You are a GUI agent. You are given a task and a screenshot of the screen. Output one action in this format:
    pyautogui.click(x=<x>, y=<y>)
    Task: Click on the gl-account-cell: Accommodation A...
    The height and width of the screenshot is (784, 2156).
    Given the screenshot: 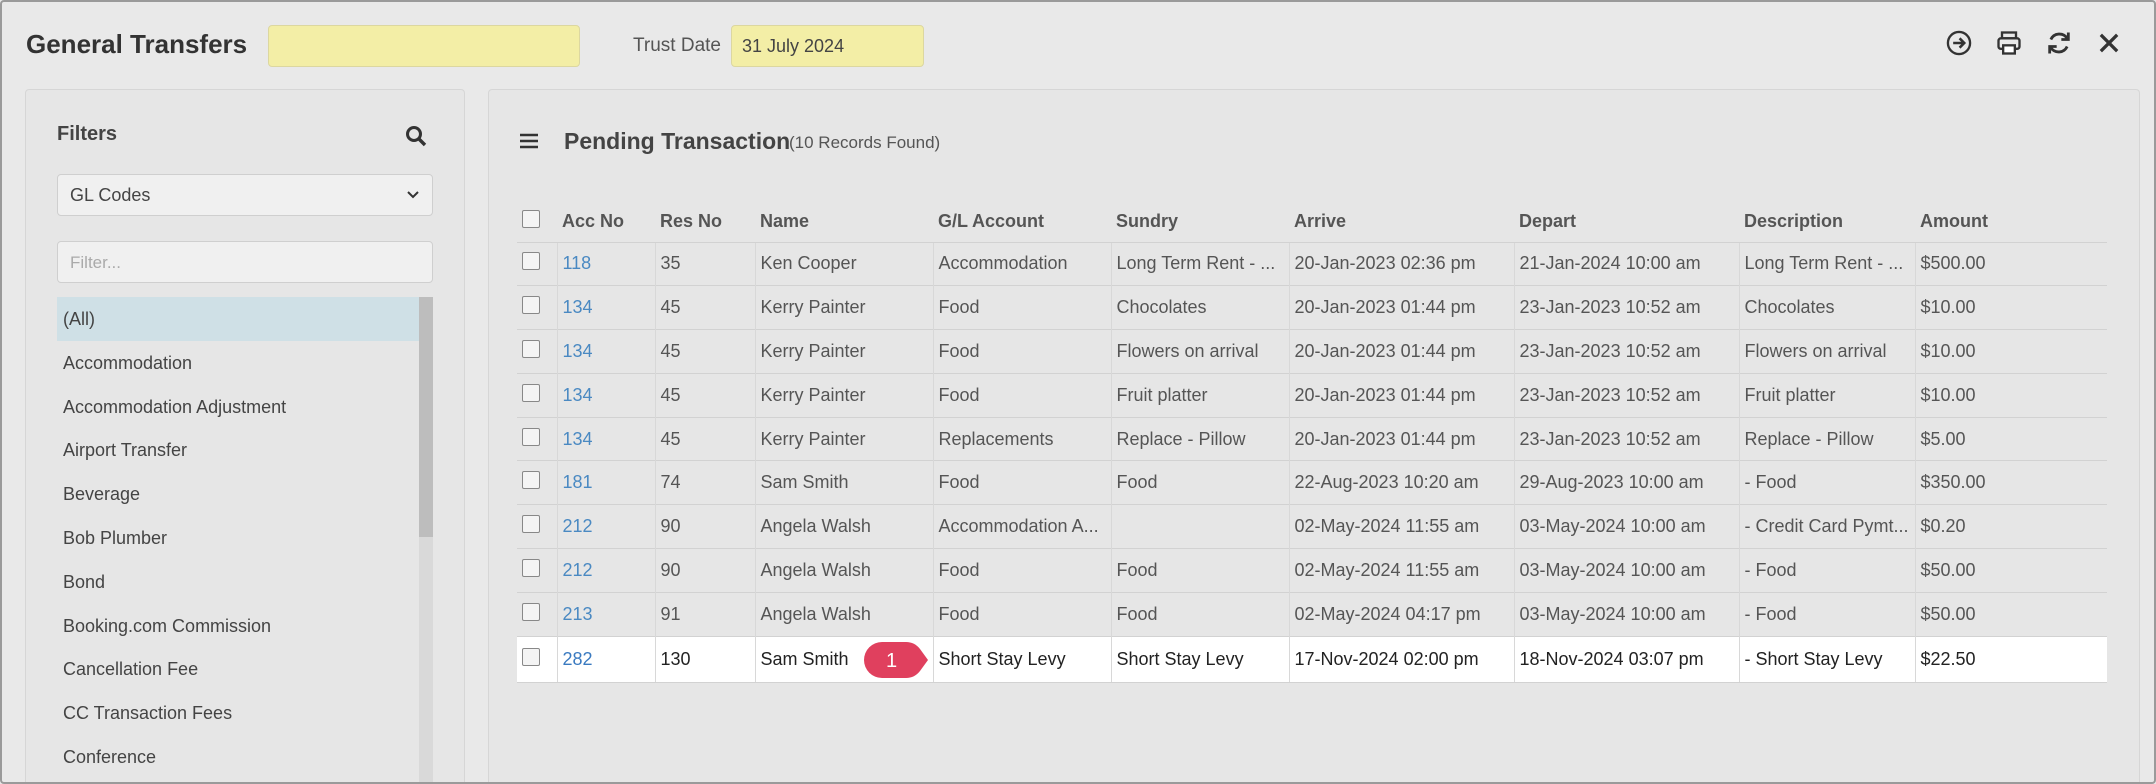 What is the action you would take?
    pyautogui.click(x=1021, y=526)
    